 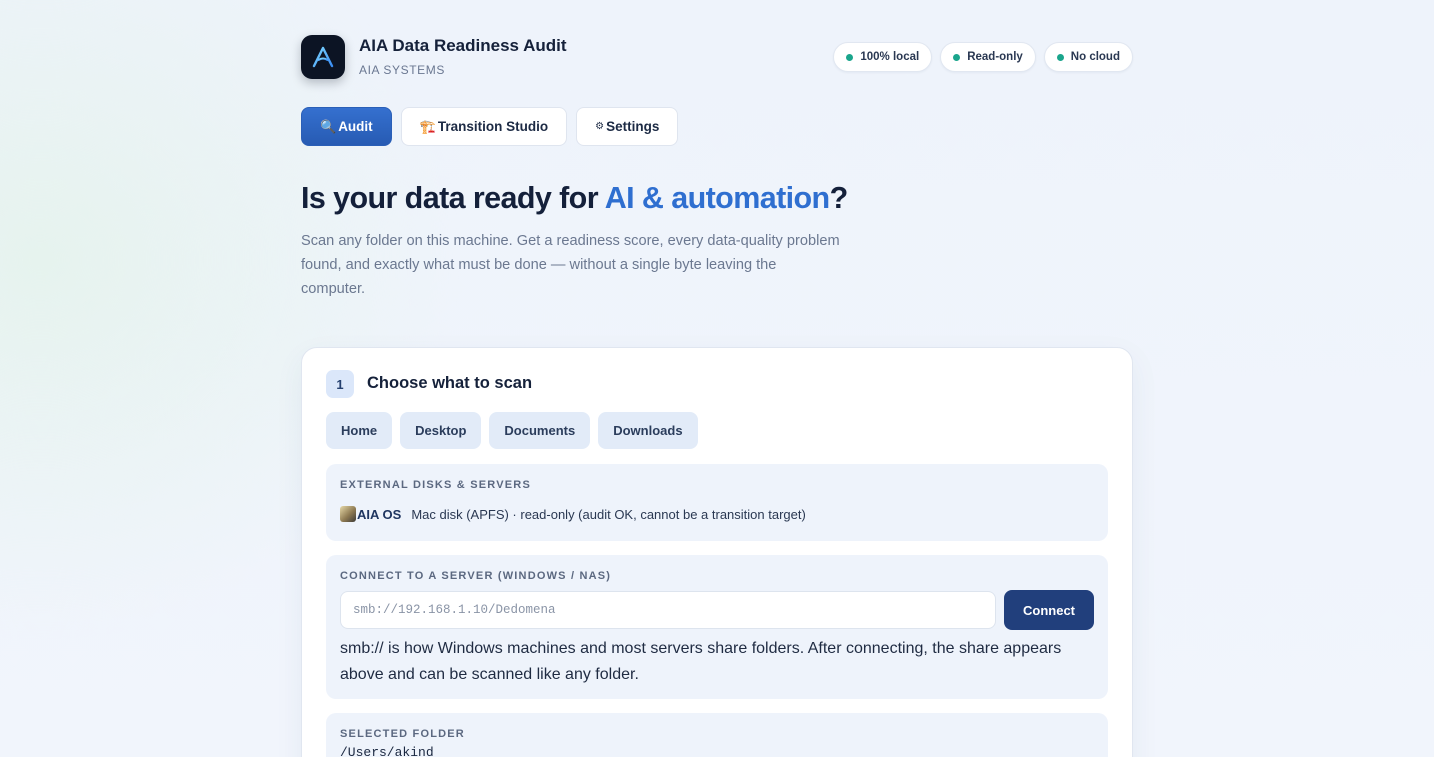 I want to click on server-url-input, so click(x=668, y=610).